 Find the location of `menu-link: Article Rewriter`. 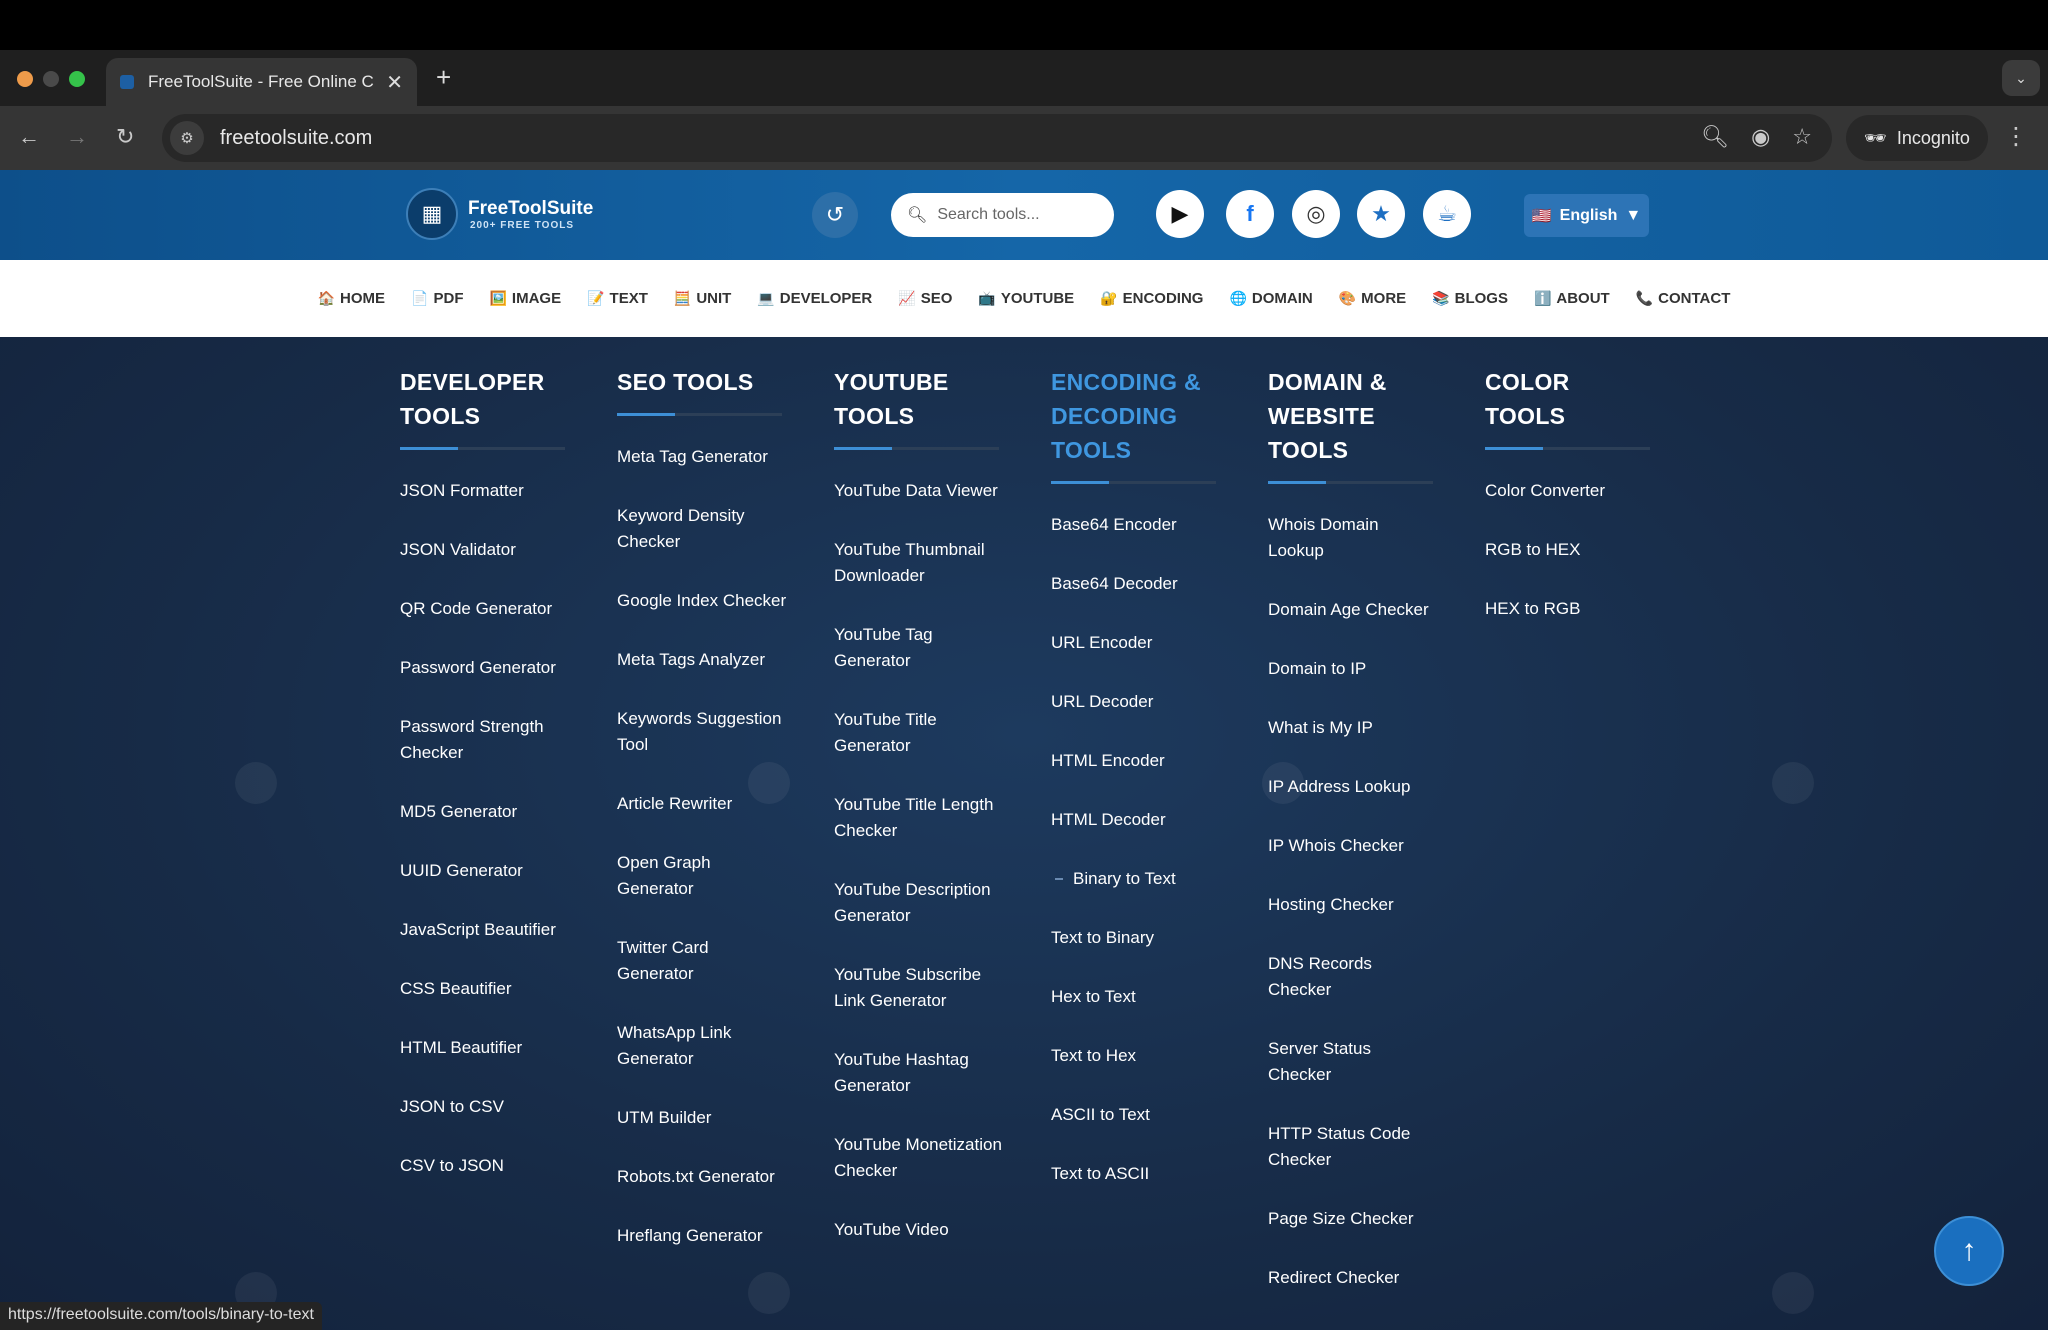

menu-link: Article Rewriter is located at coordinates (702, 804).